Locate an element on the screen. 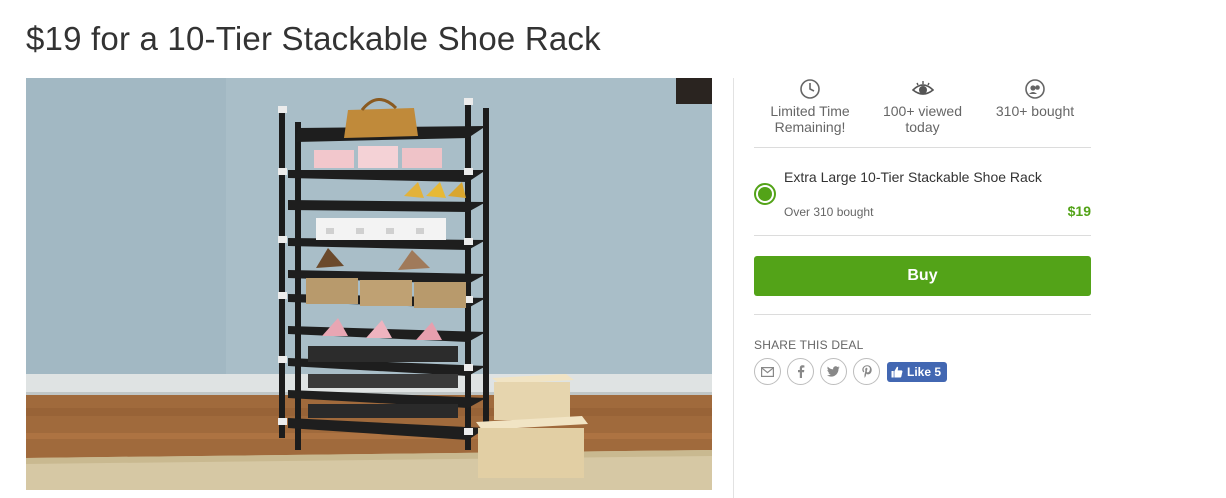 This screenshot has width=1226, height=498. email-icon is located at coordinates (767, 371).